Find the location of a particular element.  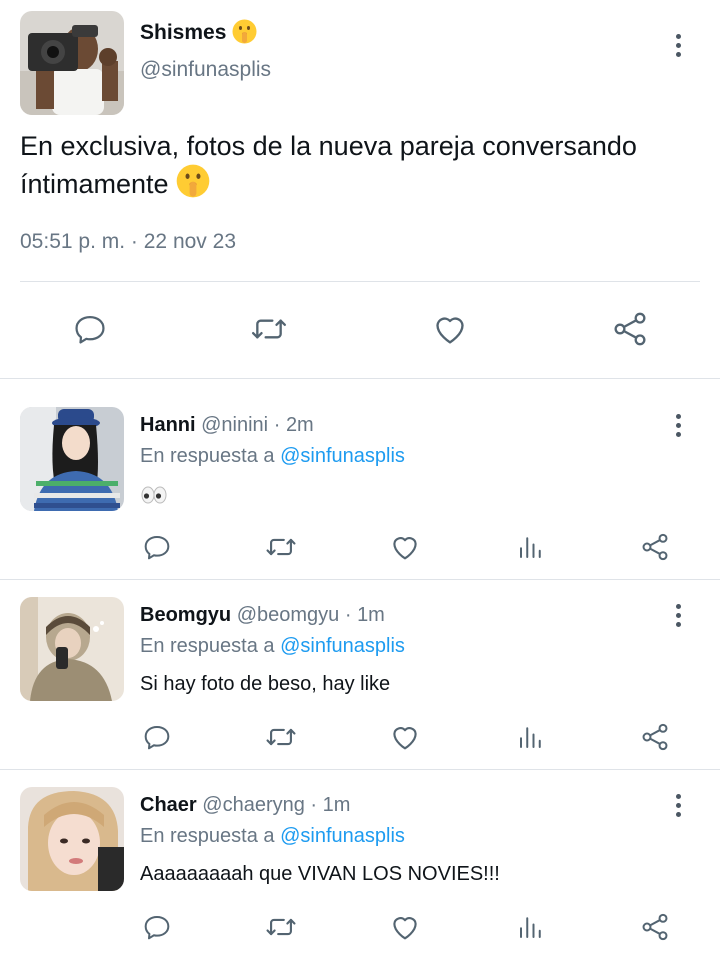

timestamp: 05:51 p. m. · 22 nov 23 is located at coordinates (128, 242).